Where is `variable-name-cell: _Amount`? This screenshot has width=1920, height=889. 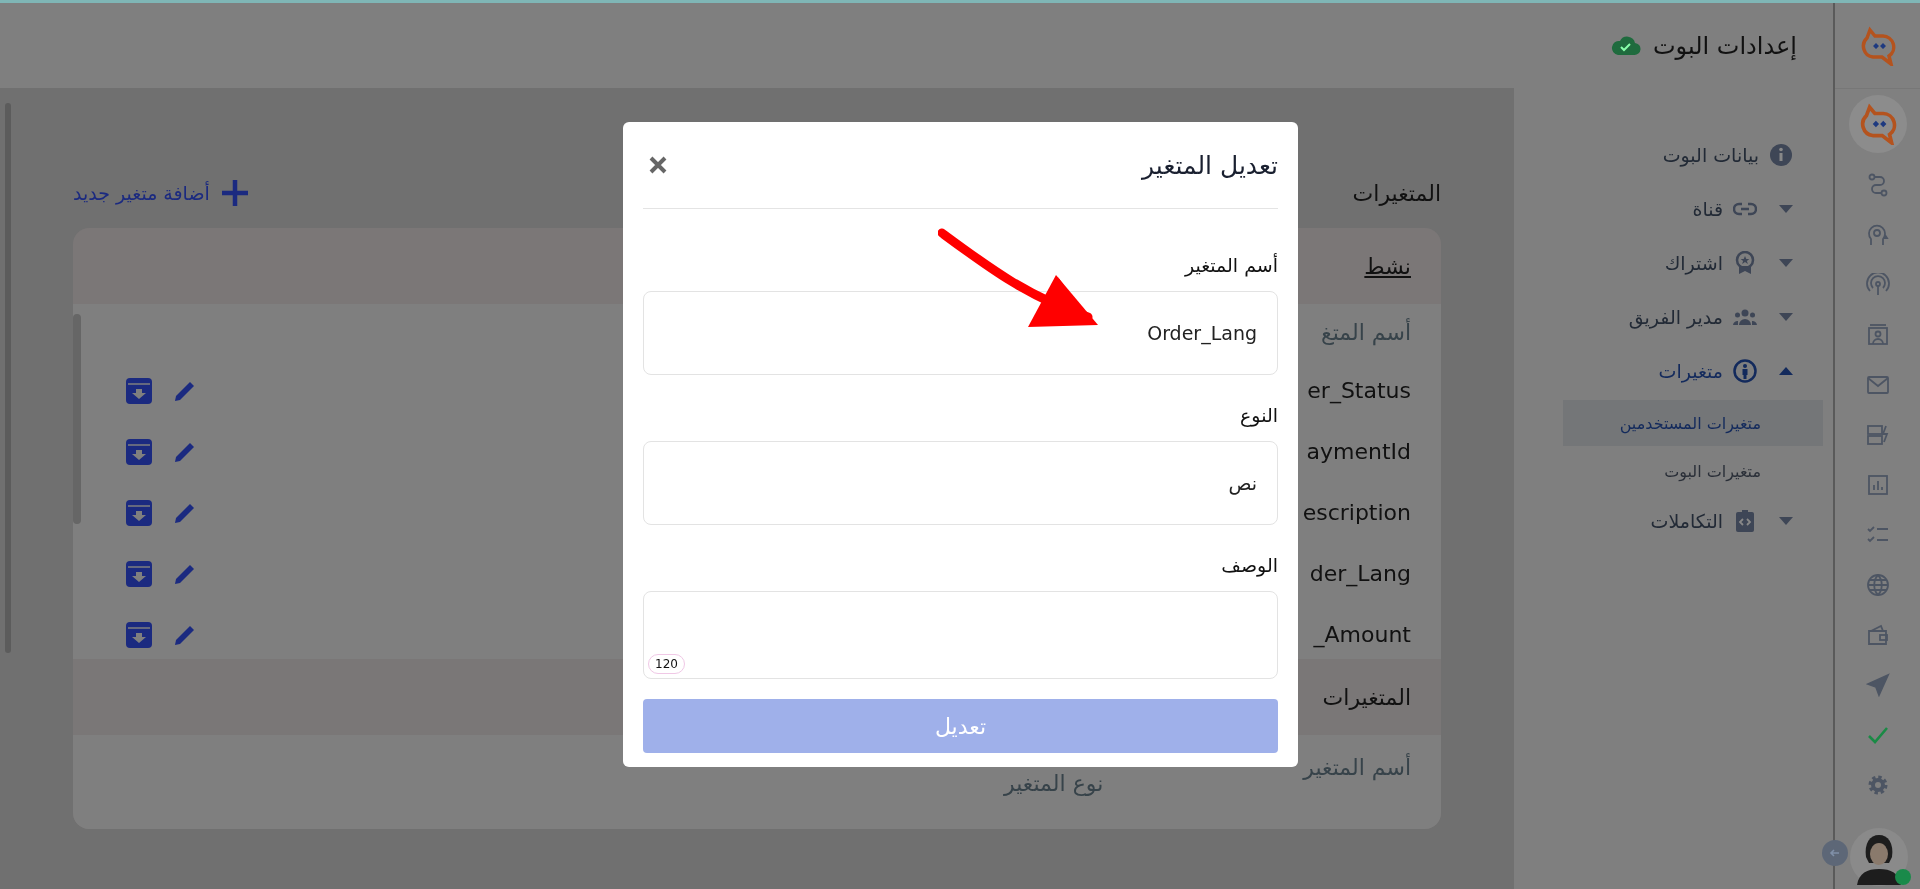
variable-name-cell: _Amount is located at coordinates (1362, 634).